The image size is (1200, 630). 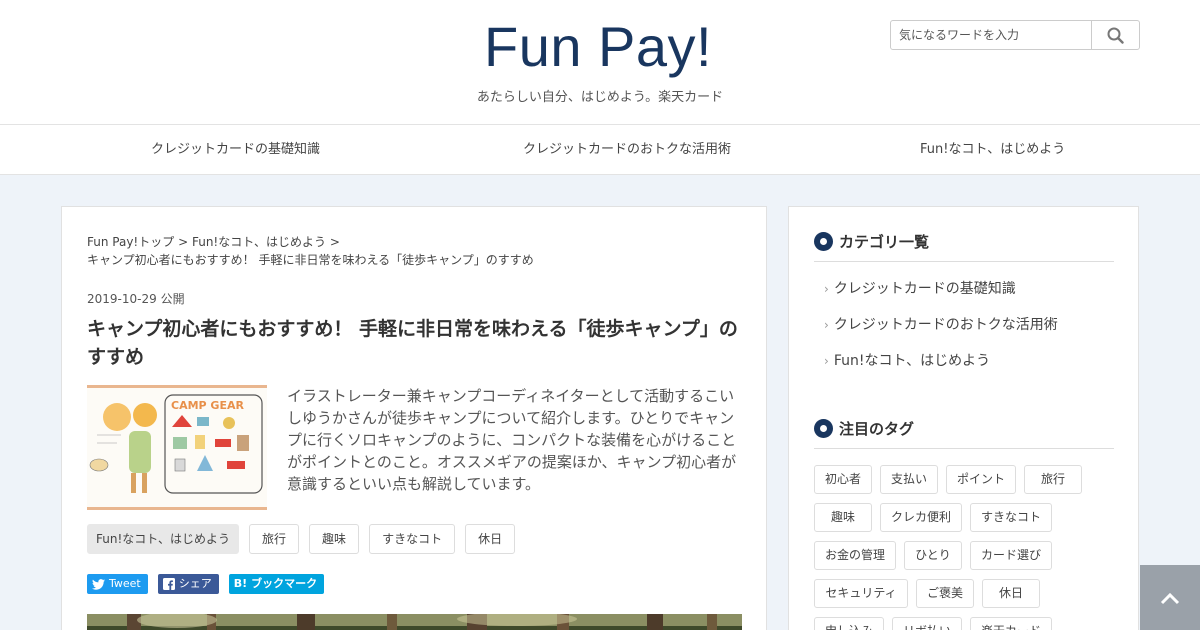 What do you see at coordinates (627, 150) in the screenshot?
I see `nav-item-tips: クレジットカードのおトクな活用術` at bounding box center [627, 150].